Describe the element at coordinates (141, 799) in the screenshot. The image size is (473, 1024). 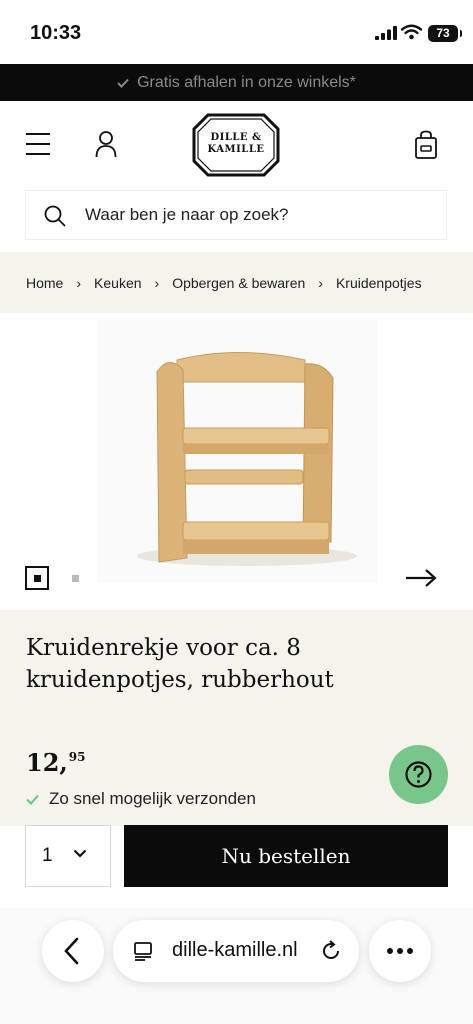
I see `shipping-info: Zo snel mogelijk verzonden` at that location.